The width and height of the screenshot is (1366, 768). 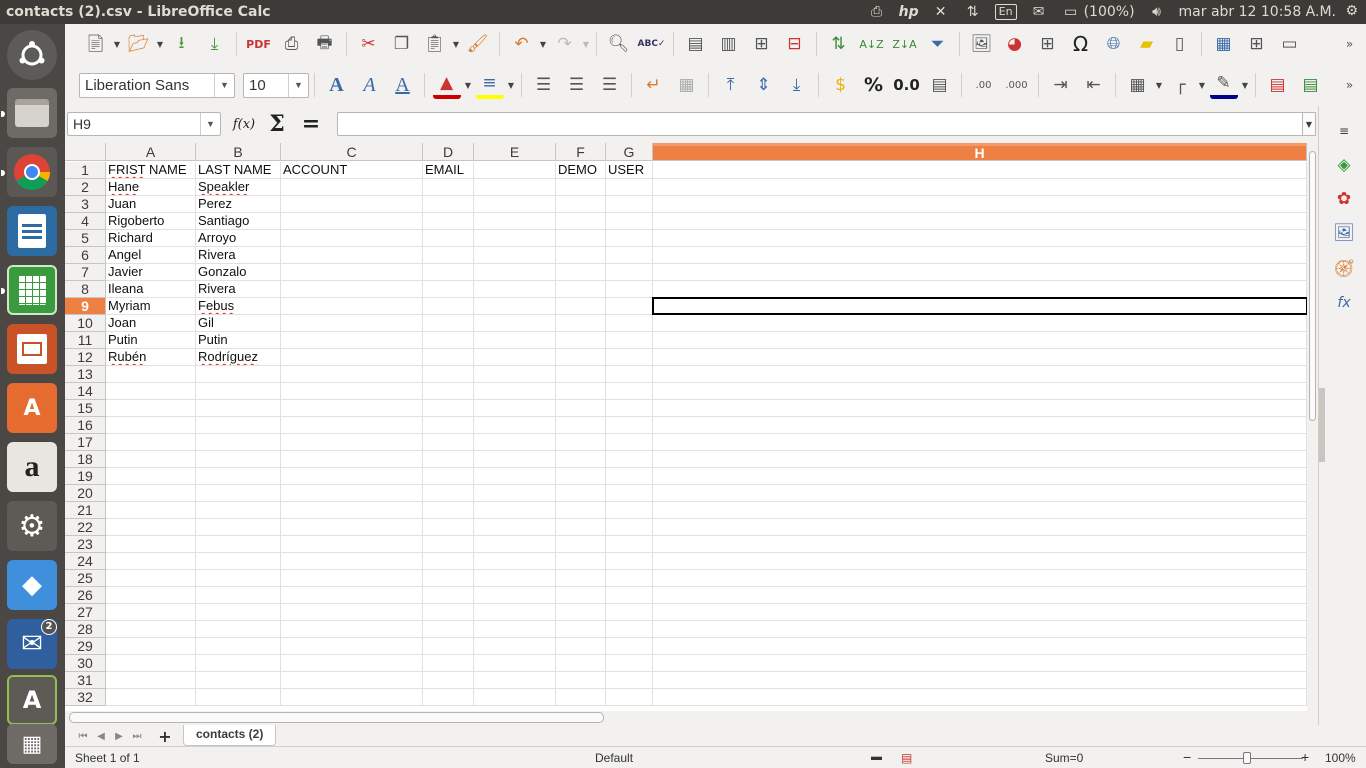 What do you see at coordinates (298, 85) in the screenshot?
I see `font-size-dropdown-icon: ▼` at bounding box center [298, 85].